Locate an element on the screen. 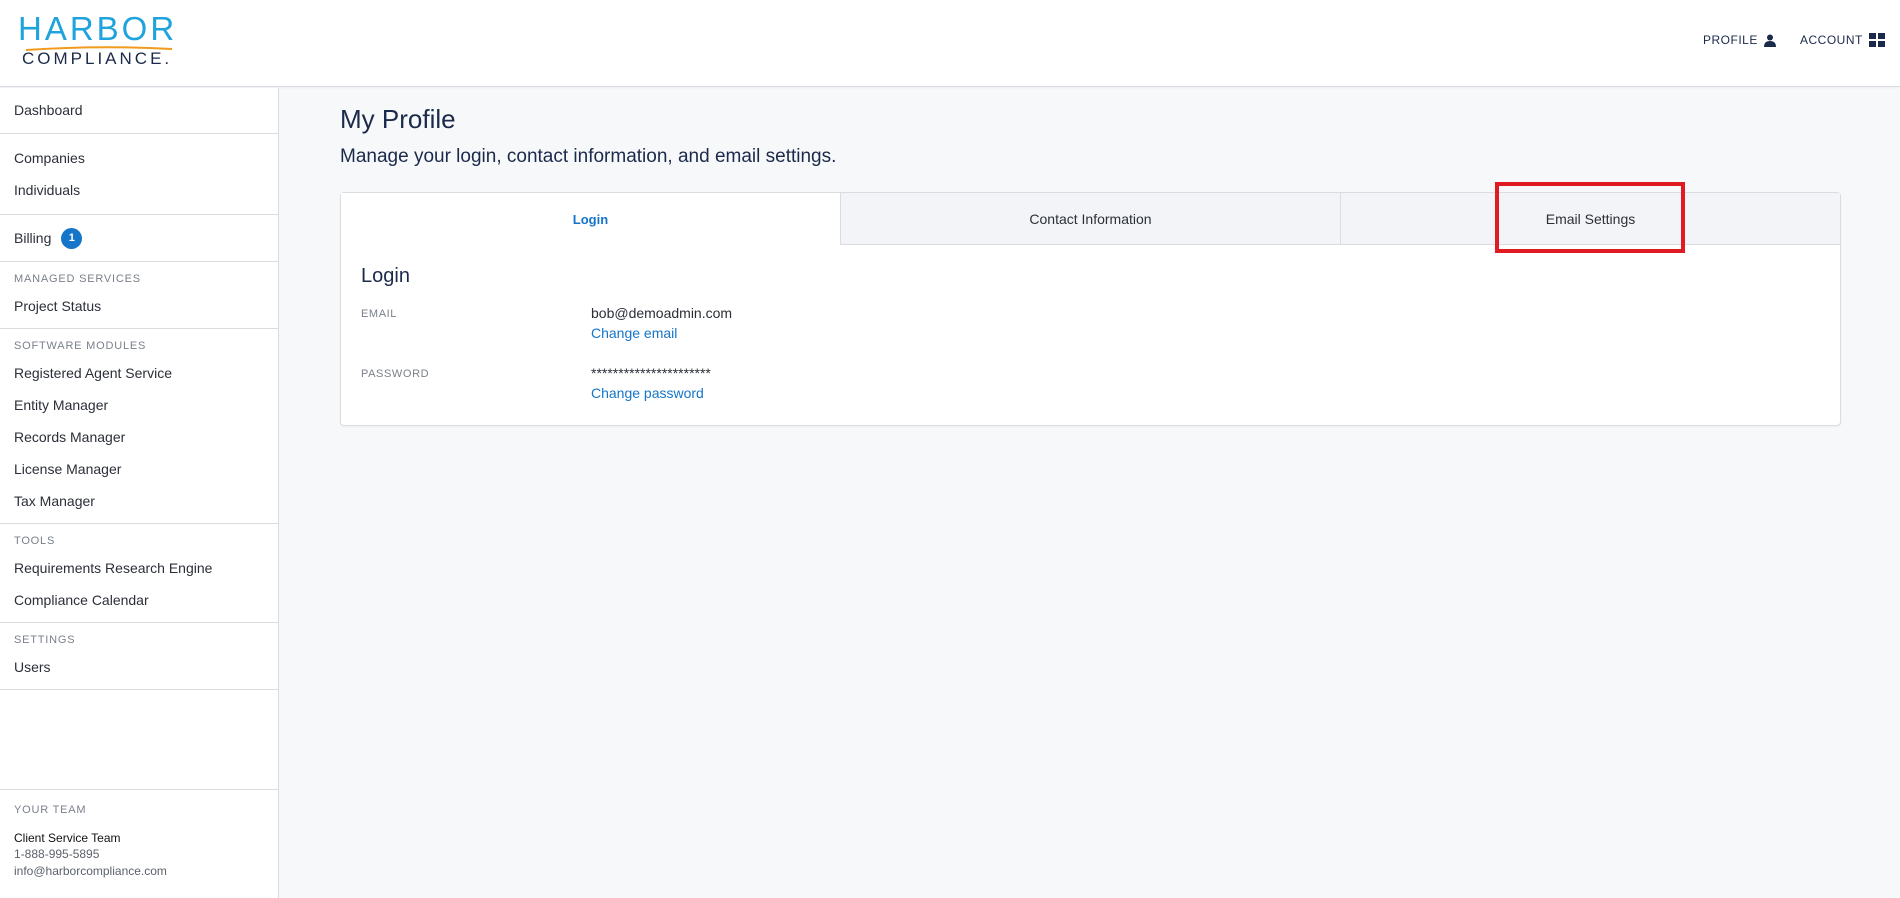 The width and height of the screenshot is (1900, 898). sidebar-group-dashboard: Dashboard is located at coordinates (139, 111).